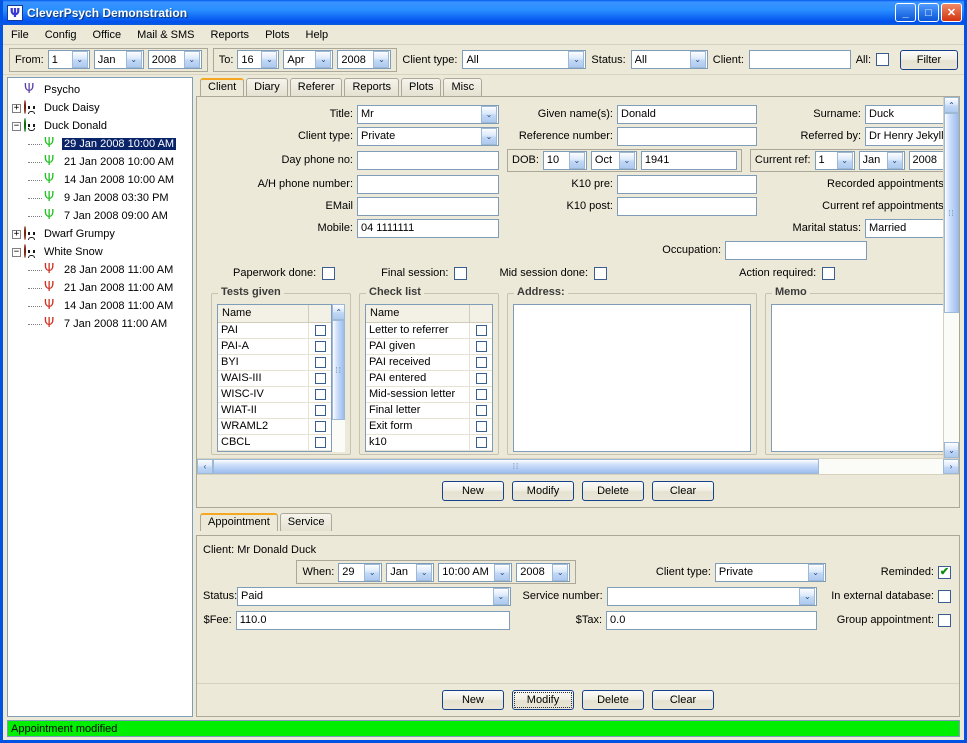 The height and width of the screenshot is (743, 967). Describe the element at coordinates (429, 331) in the screenshot. I see `table-row: Letter to referrer` at that location.